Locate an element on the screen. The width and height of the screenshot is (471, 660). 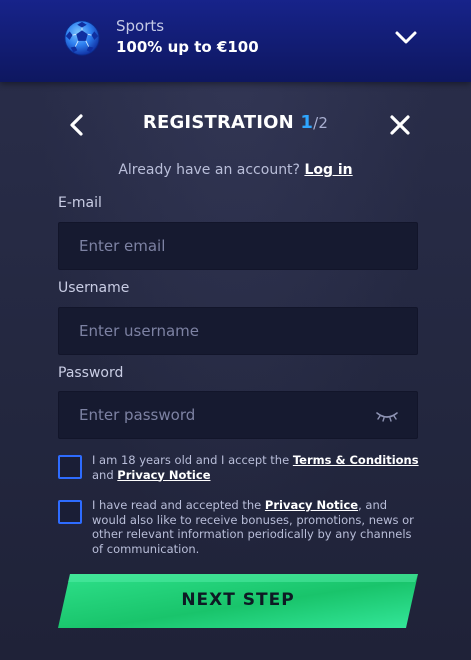
email-field-wrapper is located at coordinates (238, 246).